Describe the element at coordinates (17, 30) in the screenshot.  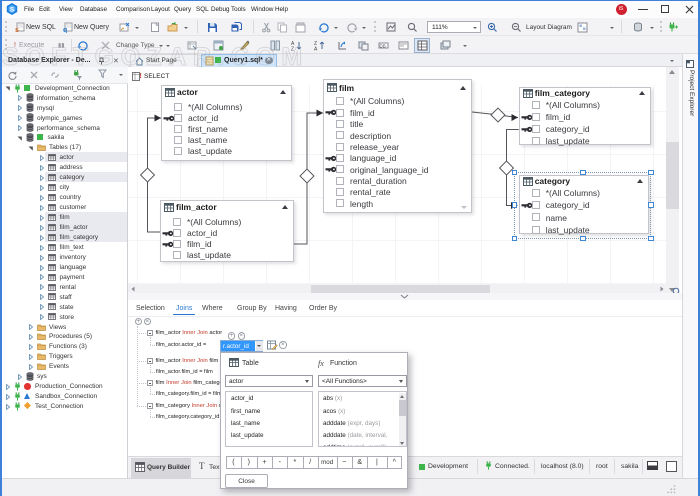
I see `svg-text: s` at that location.